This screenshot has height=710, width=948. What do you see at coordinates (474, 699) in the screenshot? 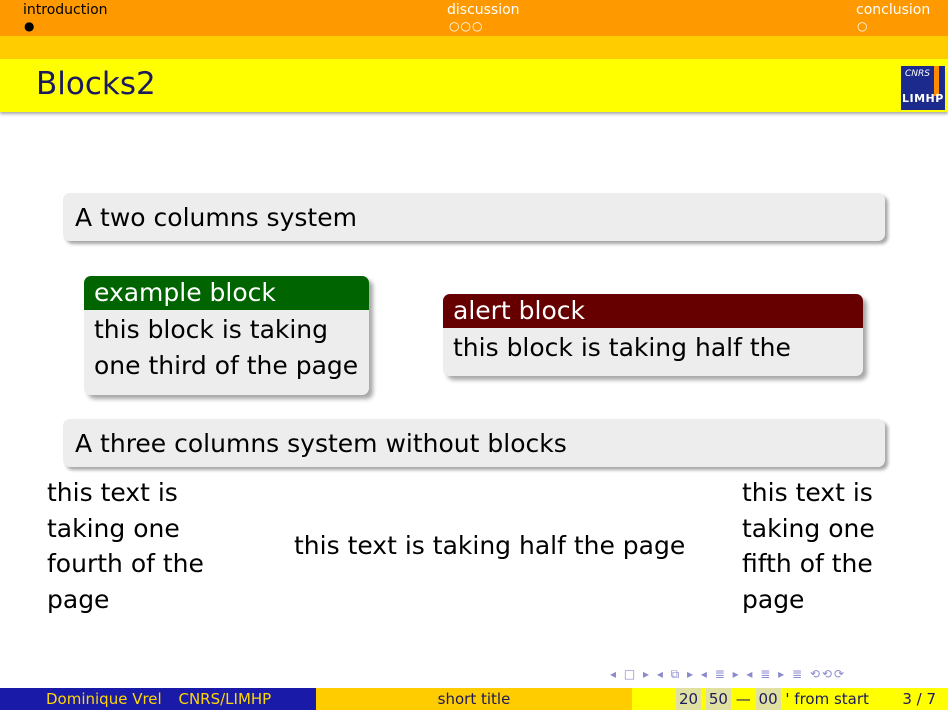
I see `footer-short-title: short title` at bounding box center [474, 699].